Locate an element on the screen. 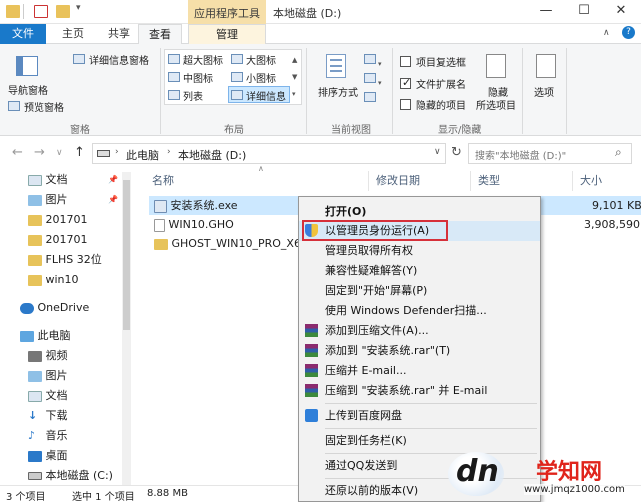  address-dropdown-icon: ∨ is located at coordinates (437, 152).